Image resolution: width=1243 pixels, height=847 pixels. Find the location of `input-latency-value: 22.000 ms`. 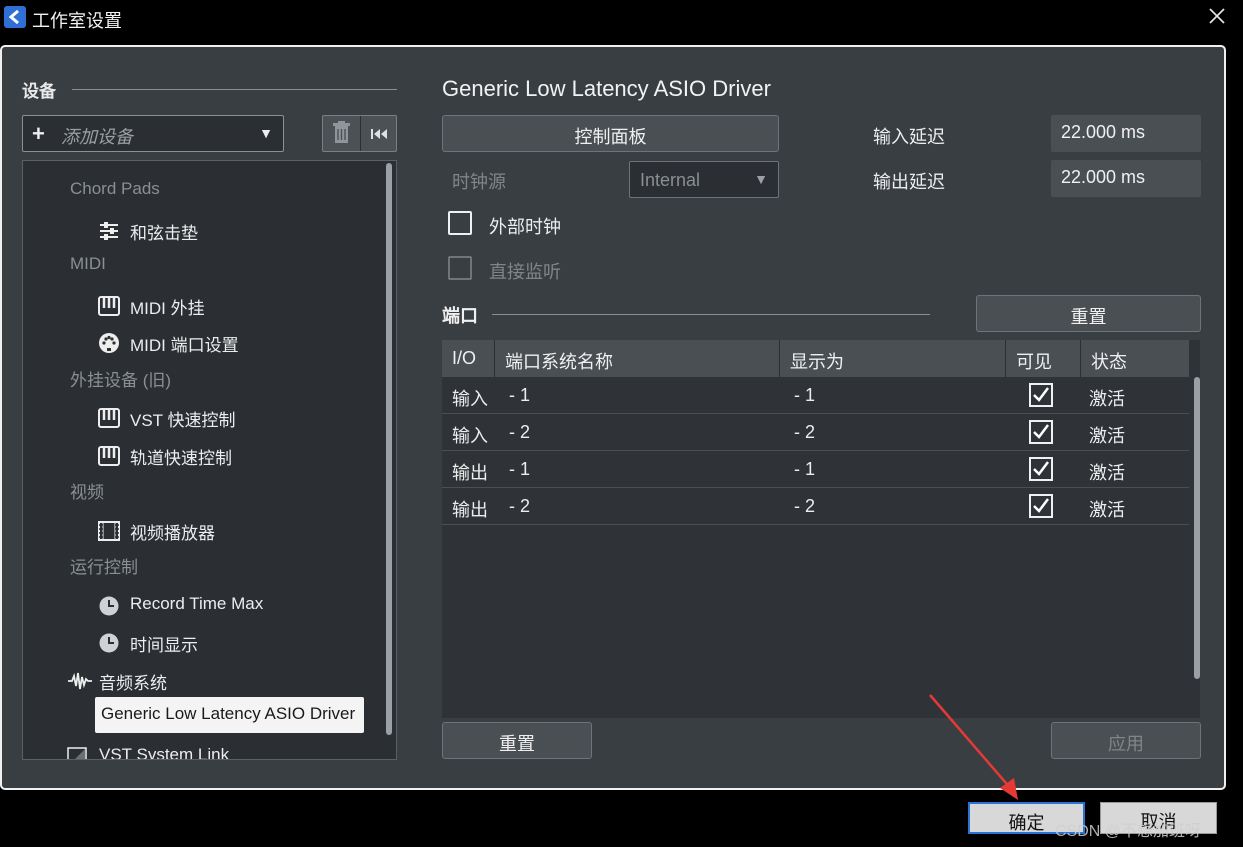

input-latency-value: 22.000 ms is located at coordinates (1126, 133).